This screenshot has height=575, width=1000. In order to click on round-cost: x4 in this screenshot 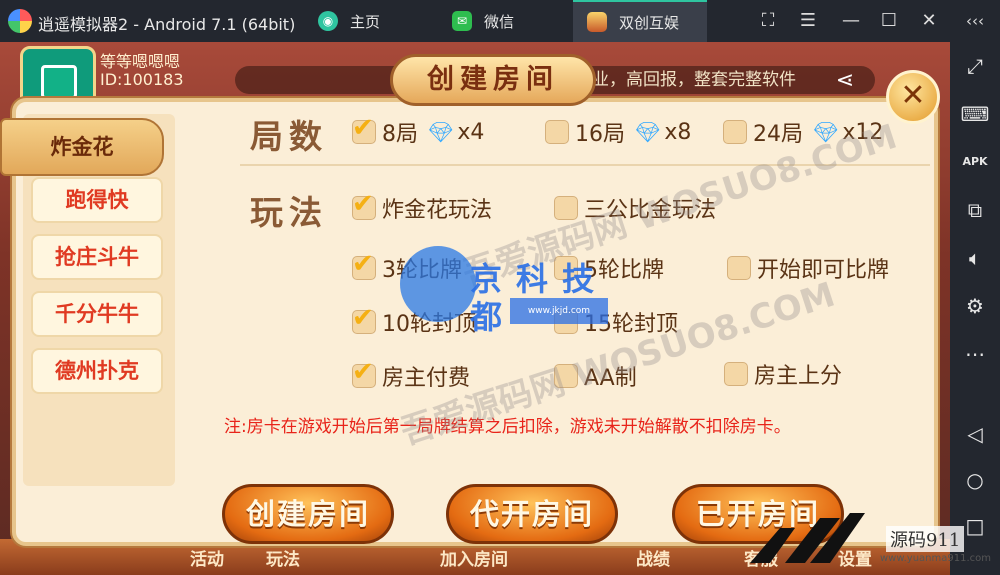, I will do `click(471, 132)`.